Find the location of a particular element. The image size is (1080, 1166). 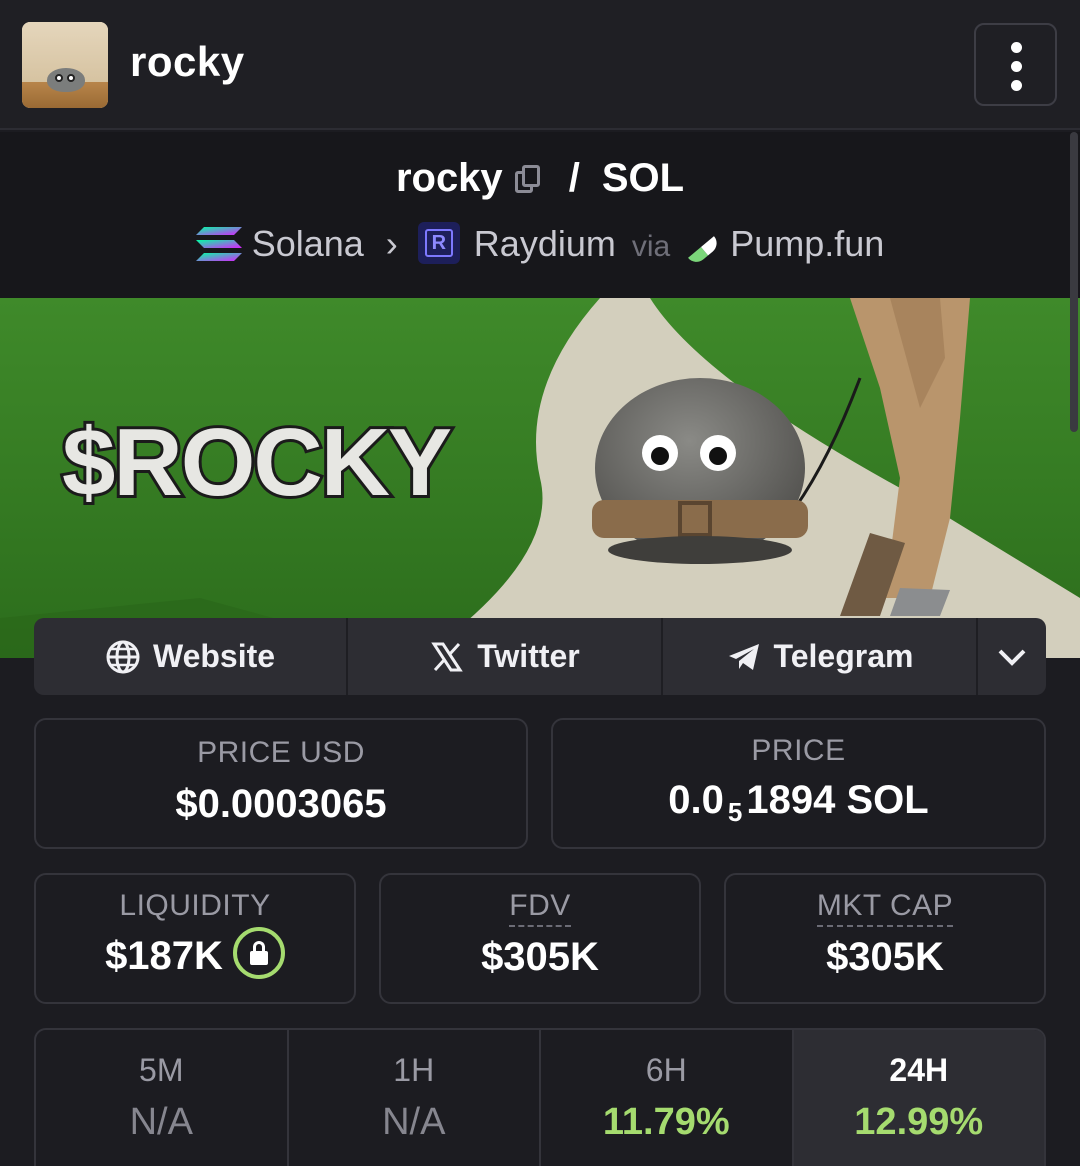

solana-icon is located at coordinates (218, 244).